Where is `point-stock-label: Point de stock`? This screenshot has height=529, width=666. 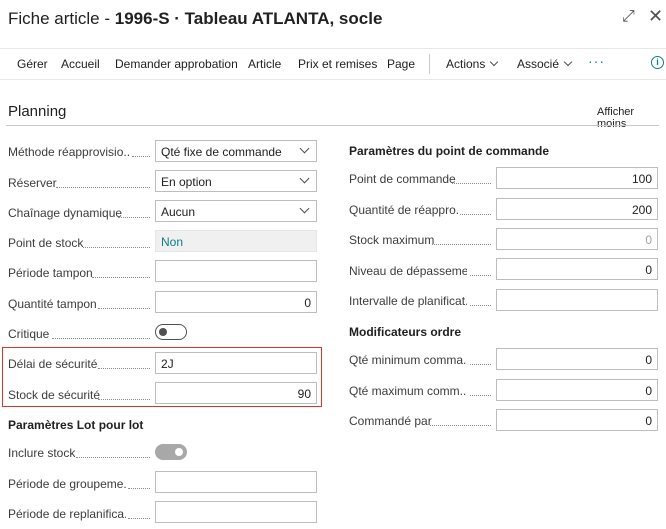
point-stock-label: Point de stock is located at coordinates (46, 243).